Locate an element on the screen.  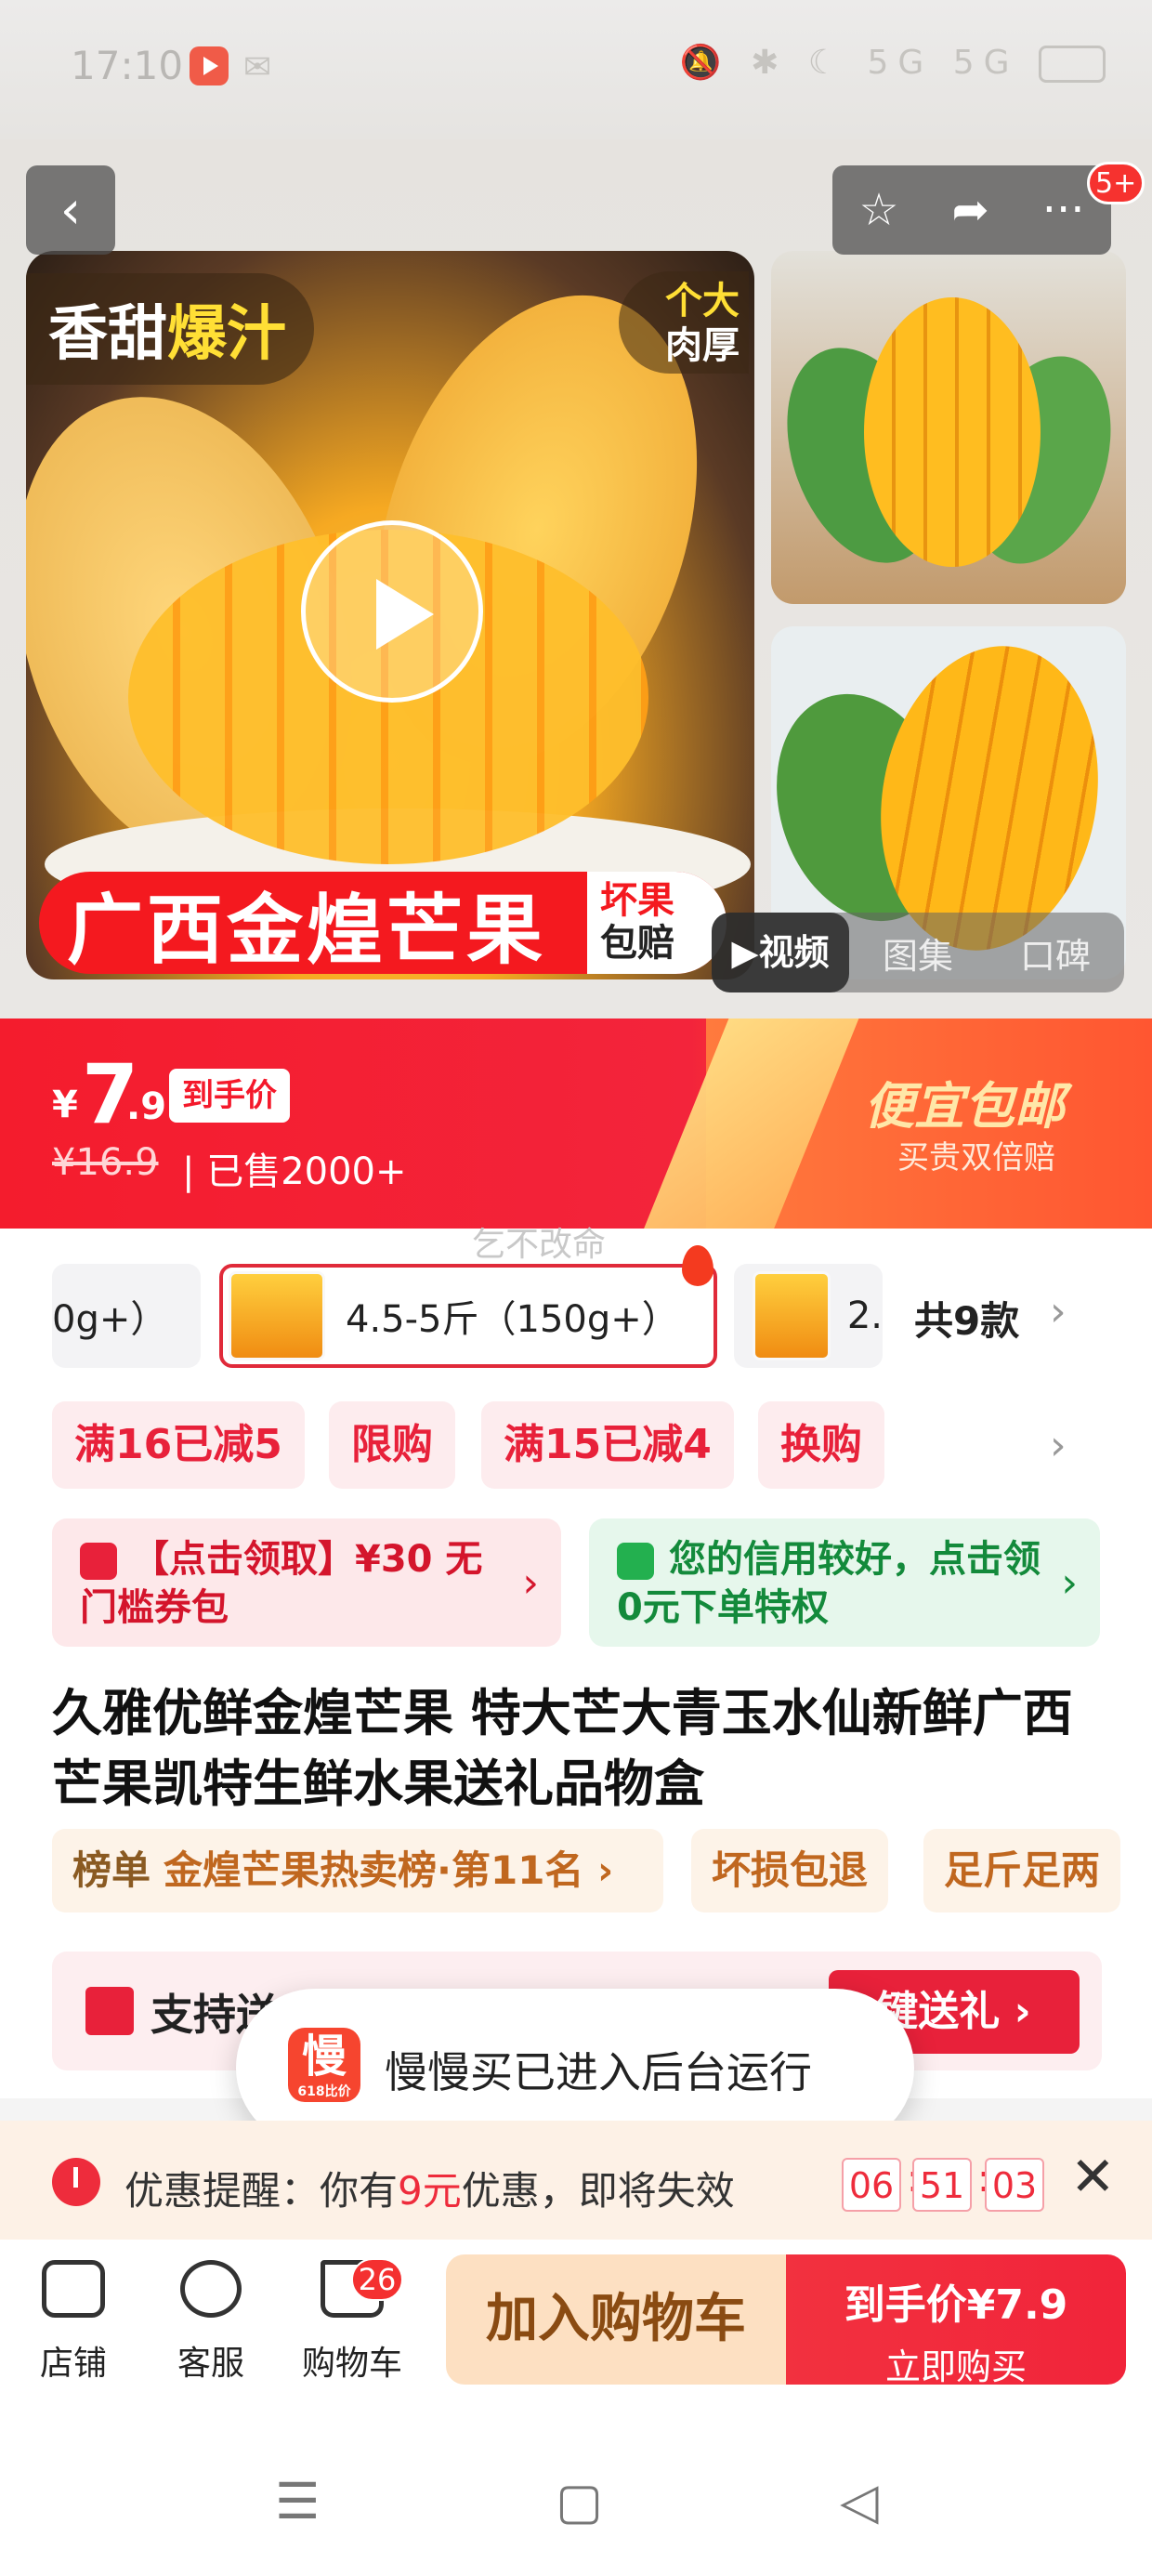
service-tag: 足斤足两 is located at coordinates (1022, 1870).